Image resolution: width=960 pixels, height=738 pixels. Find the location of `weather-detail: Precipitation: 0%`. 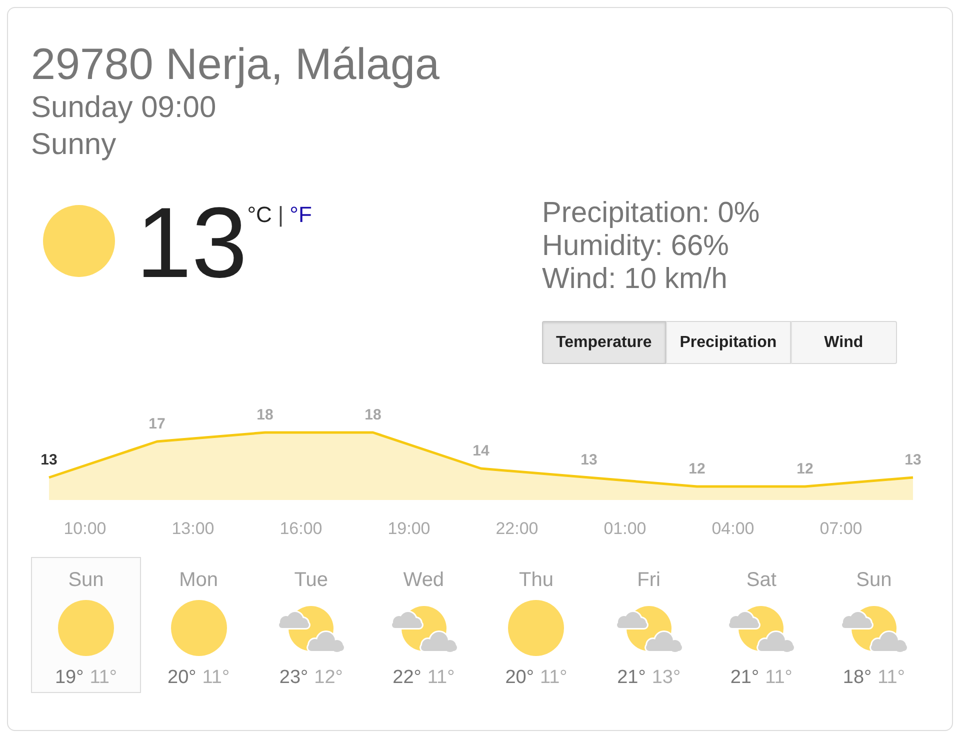

weather-detail: Precipitation: 0% is located at coordinates (651, 213).